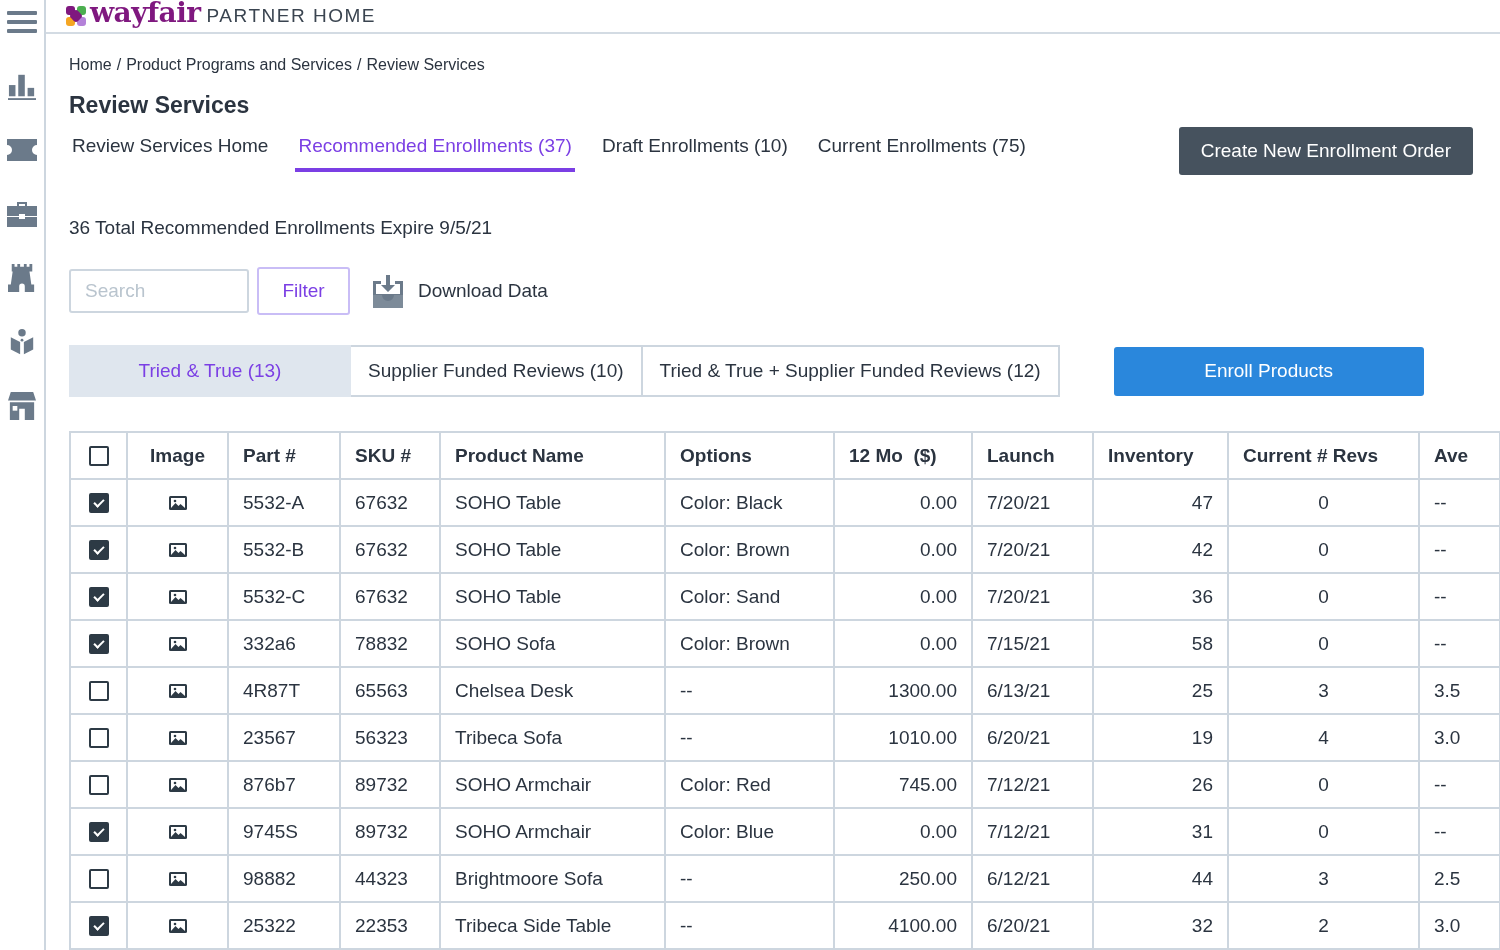 This screenshot has width=1500, height=950. Describe the element at coordinates (390, 643) in the screenshot. I see `table-cell: 78832` at that location.